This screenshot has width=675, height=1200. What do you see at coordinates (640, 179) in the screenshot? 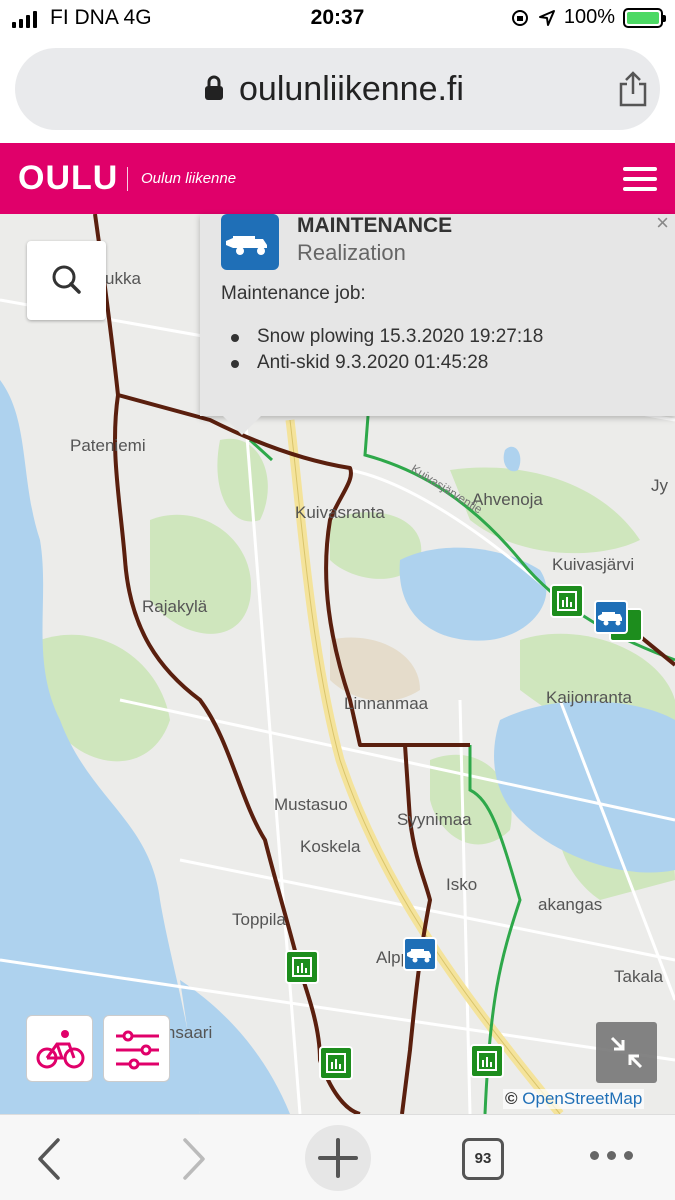
I see `hamburger-menu-icon` at bounding box center [640, 179].